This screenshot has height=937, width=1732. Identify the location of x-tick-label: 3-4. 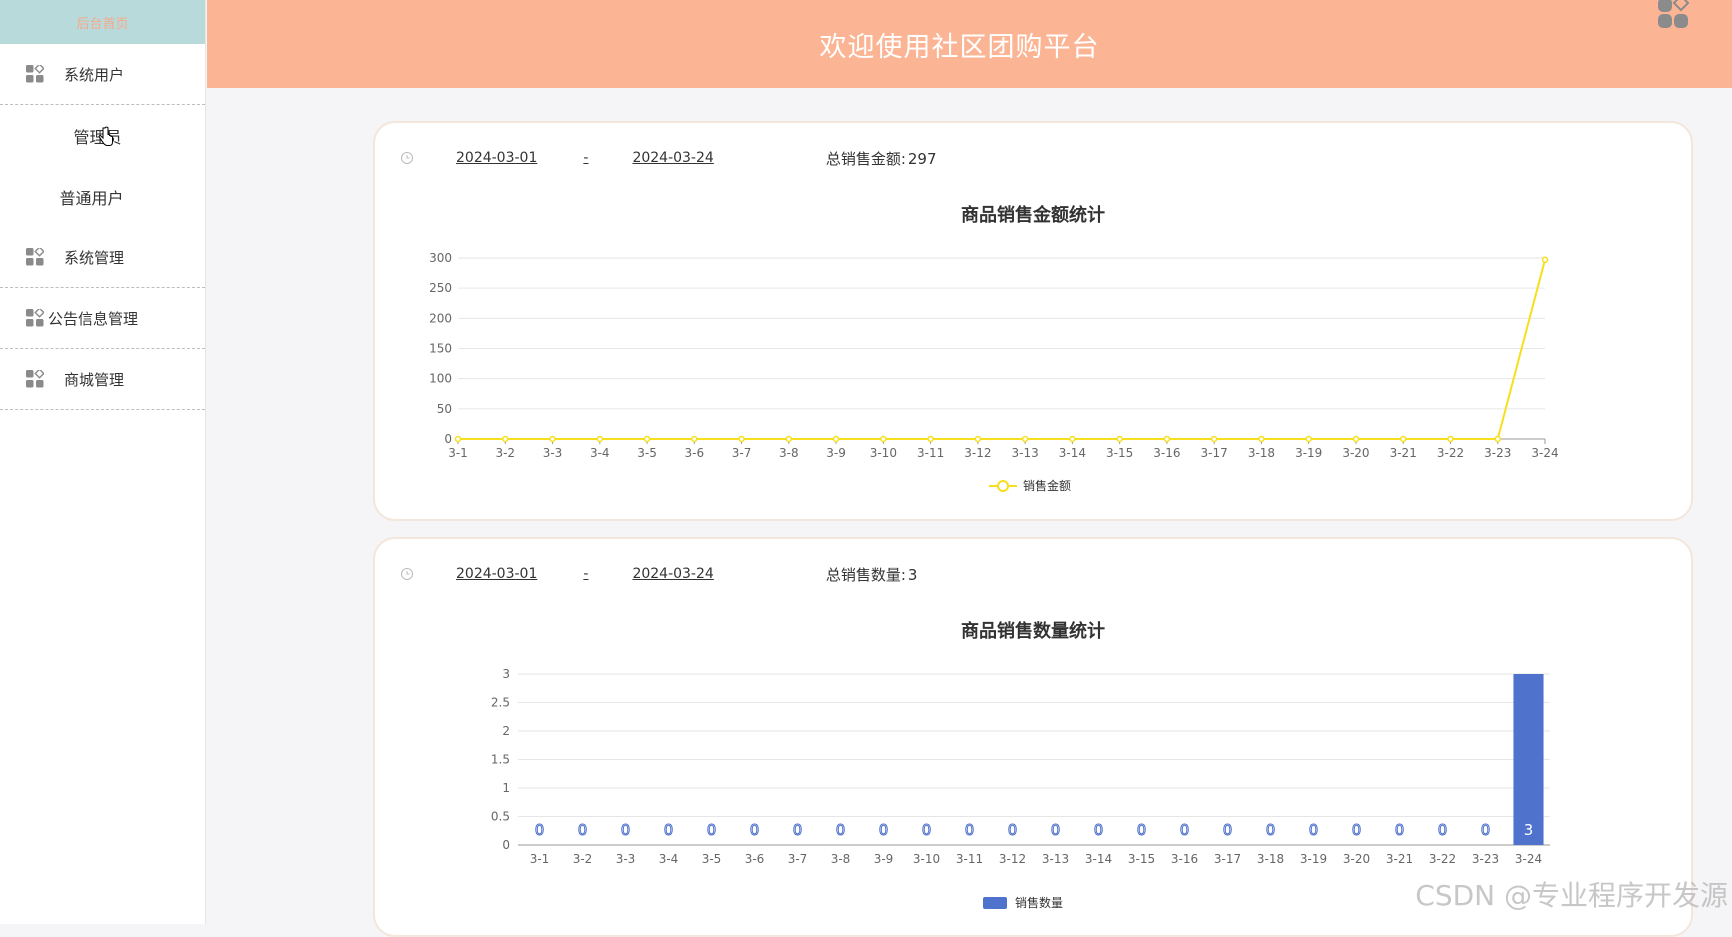
(600, 453).